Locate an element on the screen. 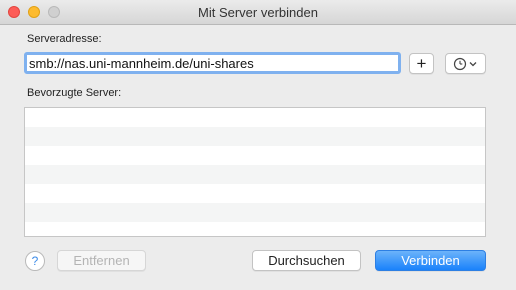  server-address-input is located at coordinates (212, 63).